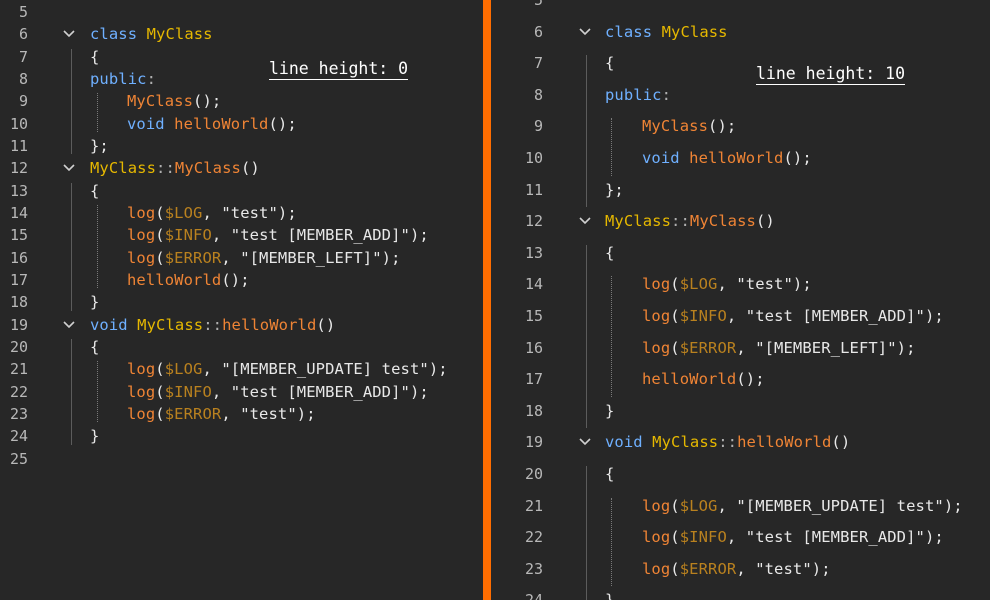 This screenshot has width=990, height=600. Describe the element at coordinates (241, 459) in the screenshot. I see `code-line: 25` at that location.